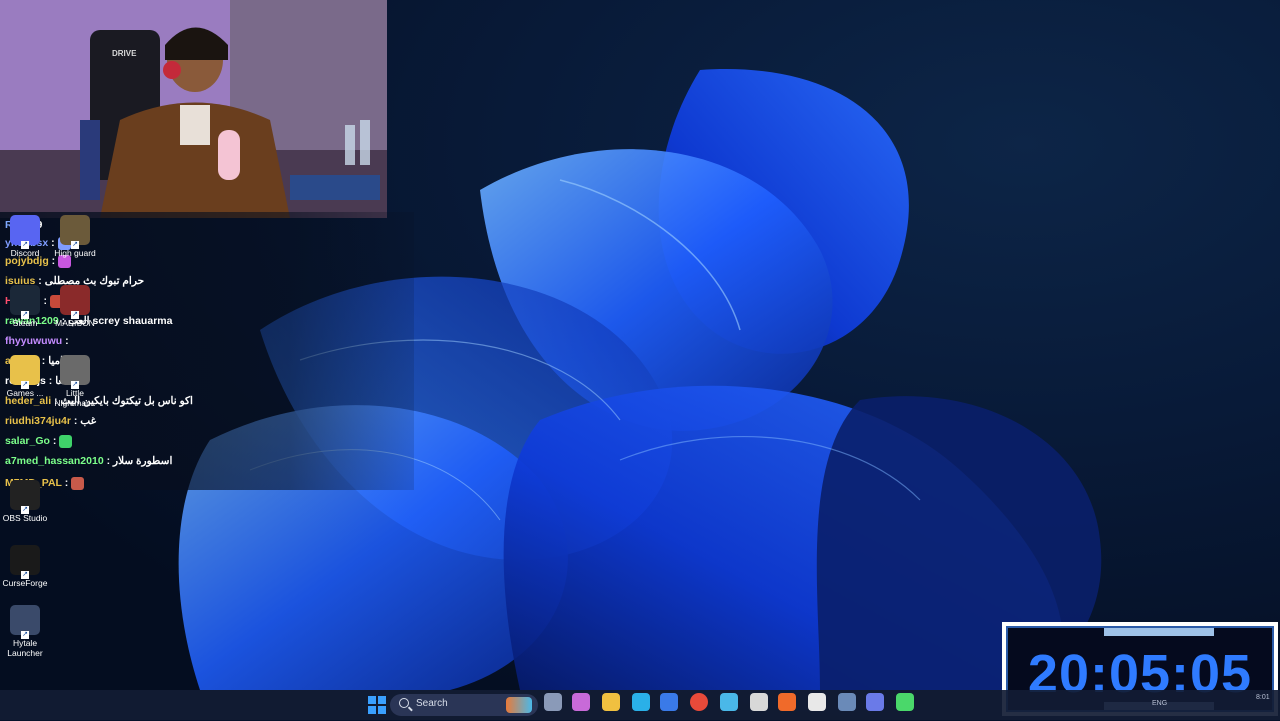 This screenshot has height=721, width=1280. Describe the element at coordinates (25, 518) in the screenshot. I see `desktop-shortcut-label: OBS Studio` at that location.